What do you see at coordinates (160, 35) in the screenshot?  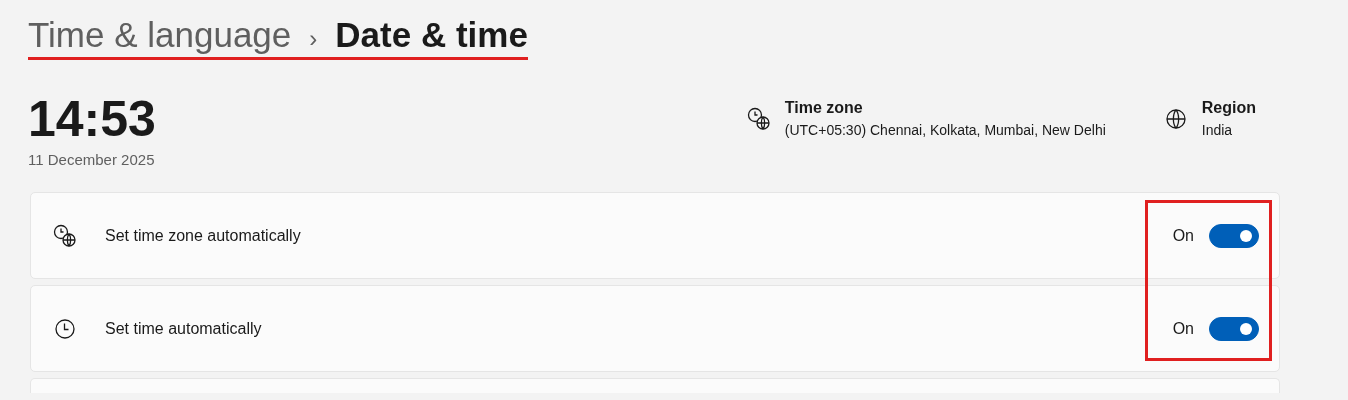 I see `breadcrumb-link: Time & language` at bounding box center [160, 35].